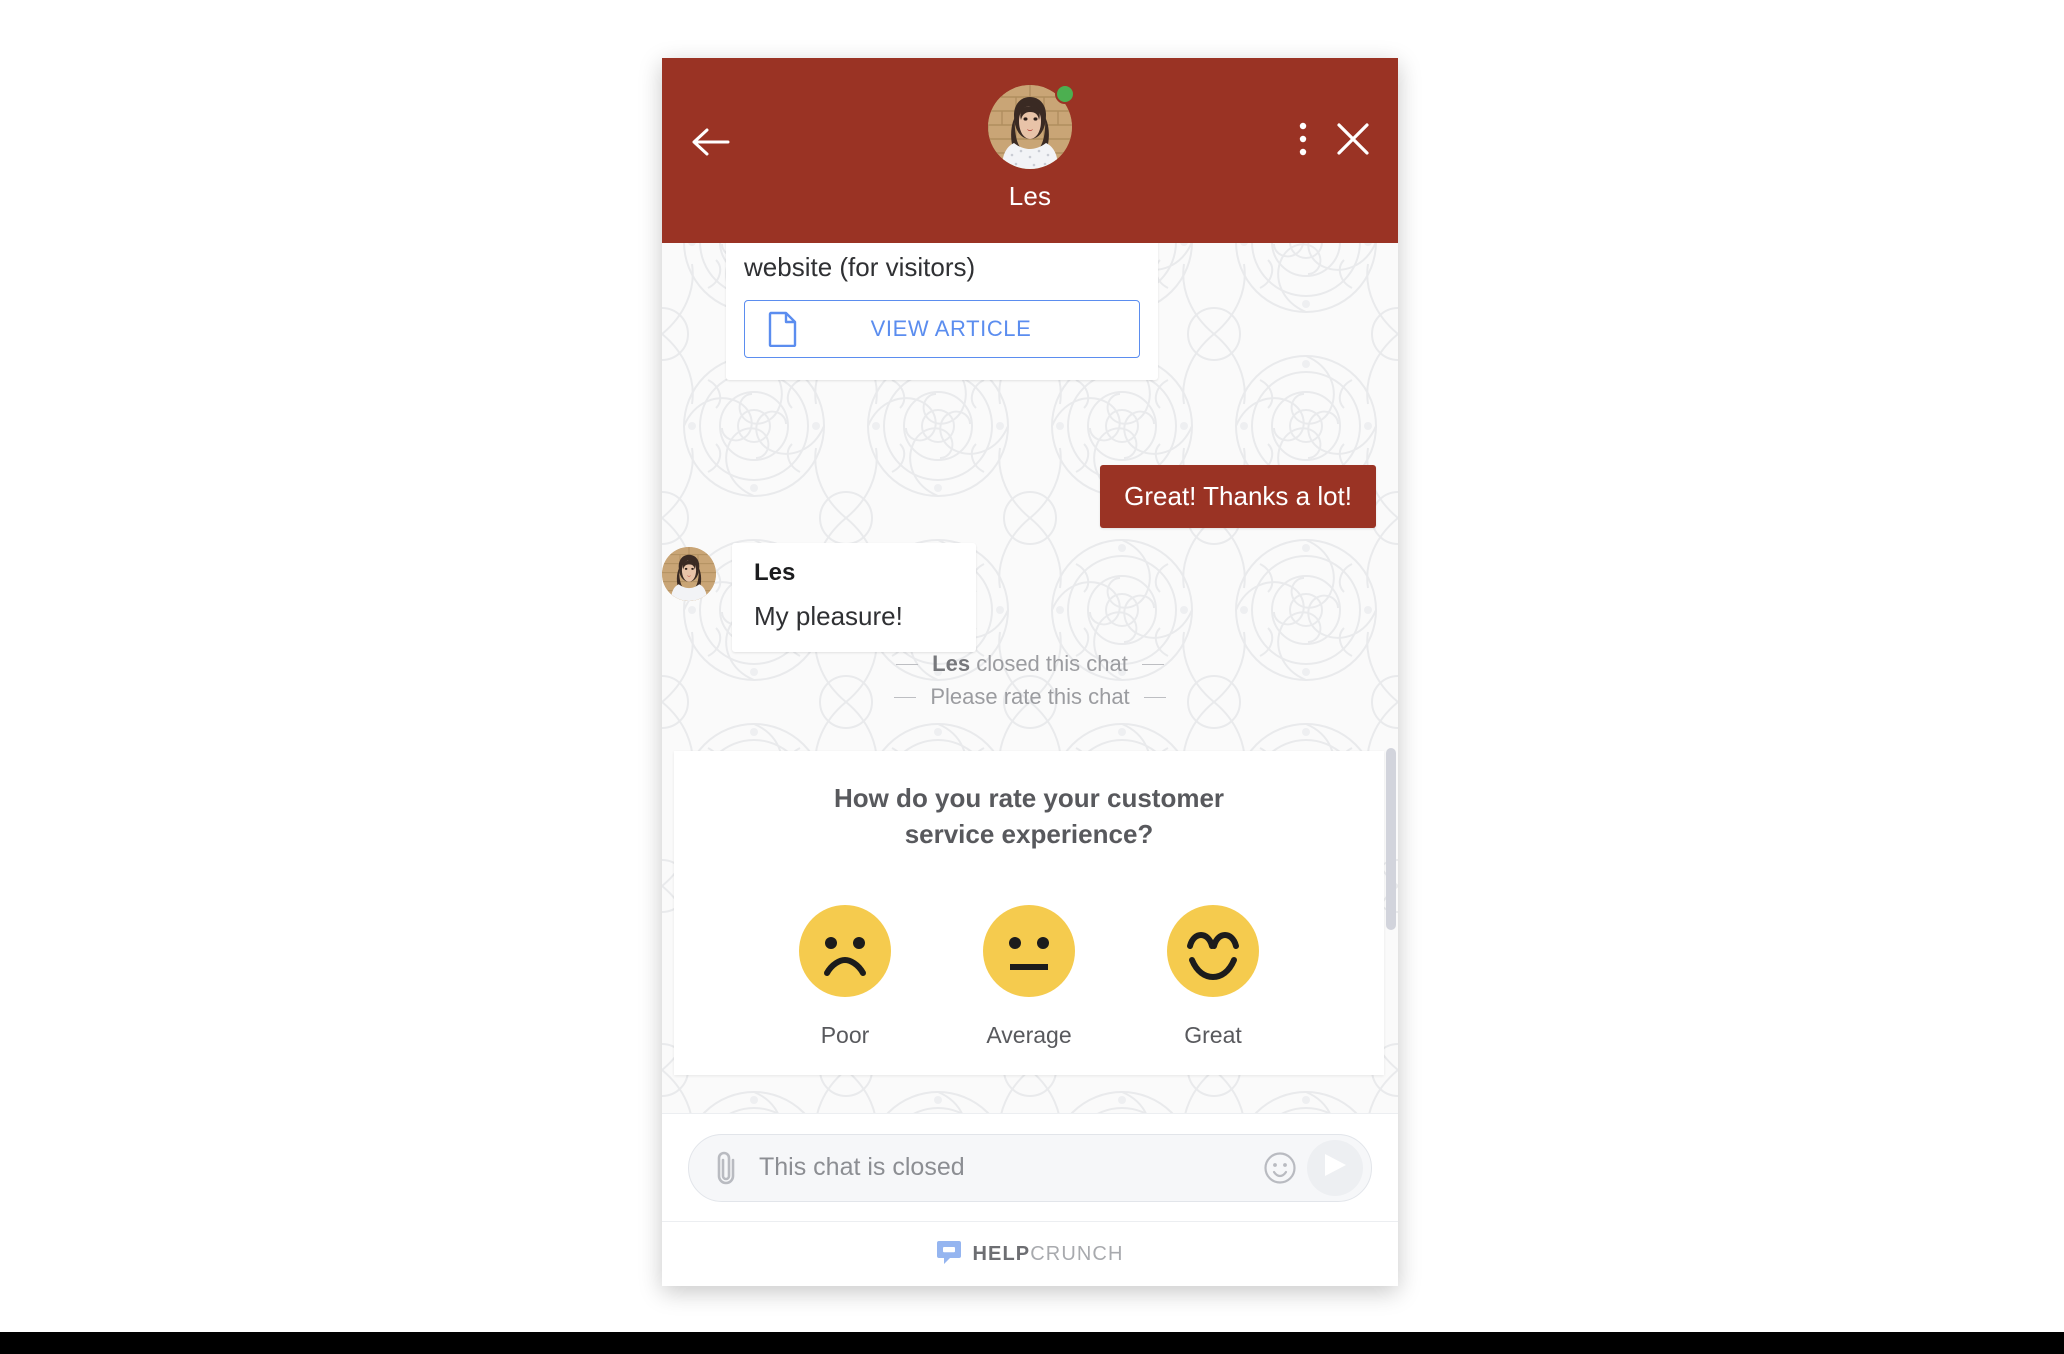 This screenshot has height=1354, width=2064. I want to click on bottom-black-bar, so click(1032, 1343).